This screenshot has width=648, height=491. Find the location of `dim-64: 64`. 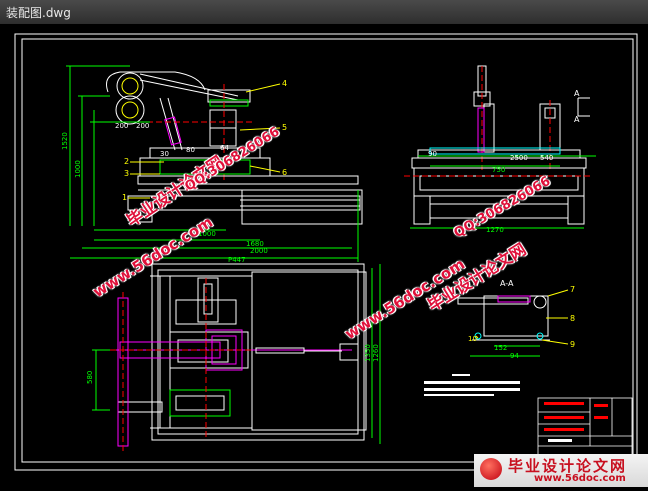

dim-64: 64 is located at coordinates (224, 148).